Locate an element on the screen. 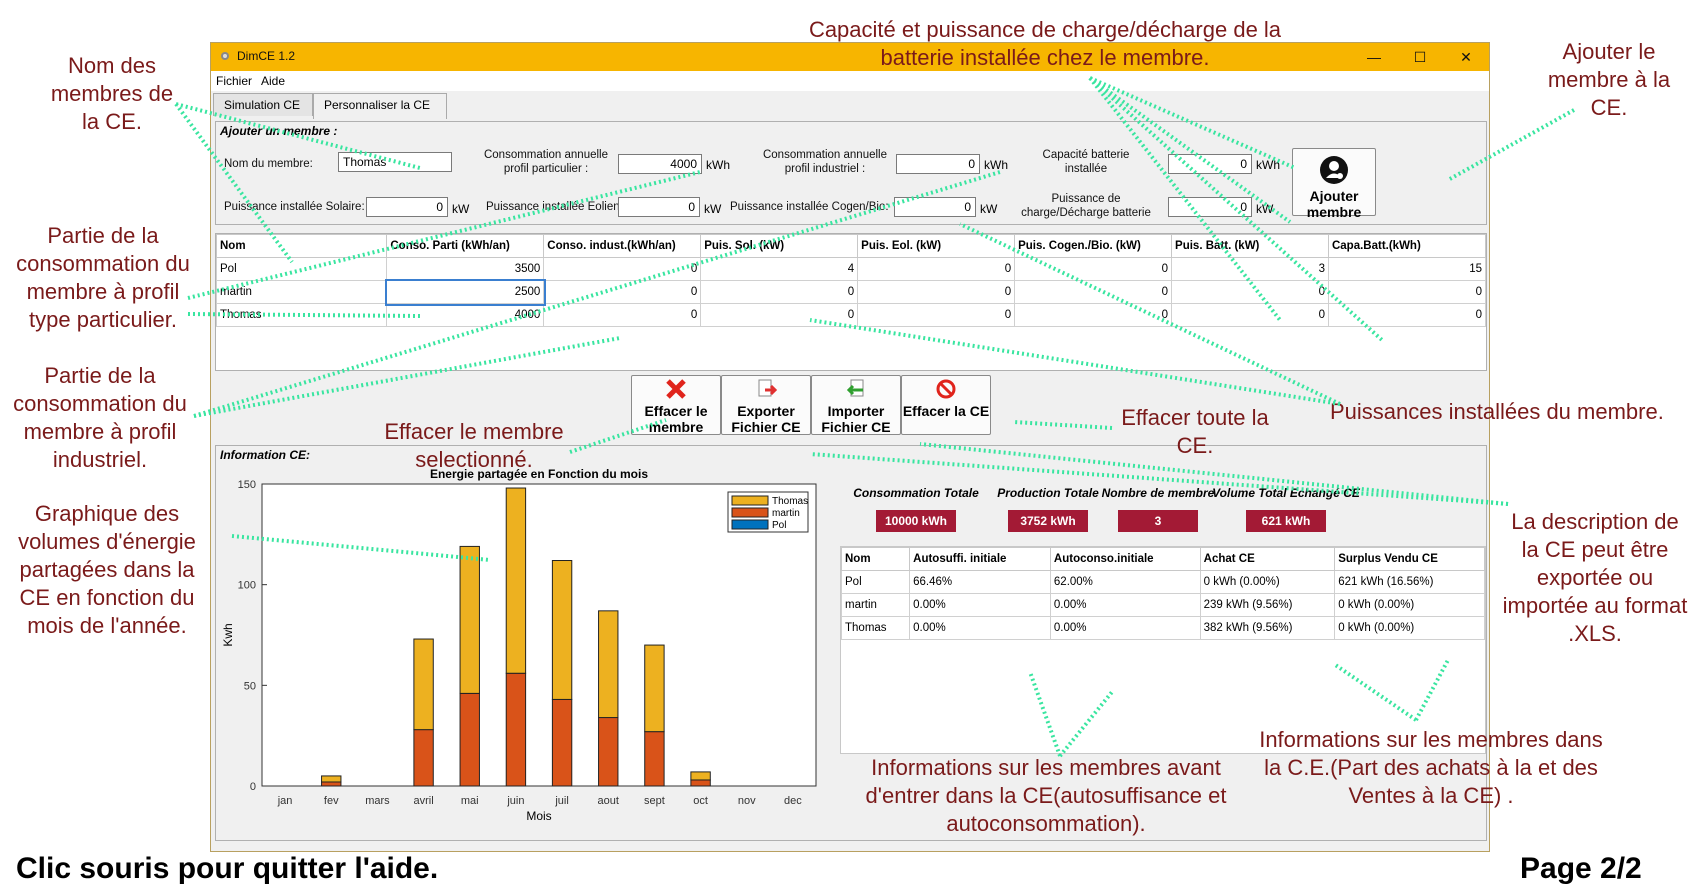 This screenshot has width=1698, height=896. close-icon: ✕ is located at coordinates (1466, 57).